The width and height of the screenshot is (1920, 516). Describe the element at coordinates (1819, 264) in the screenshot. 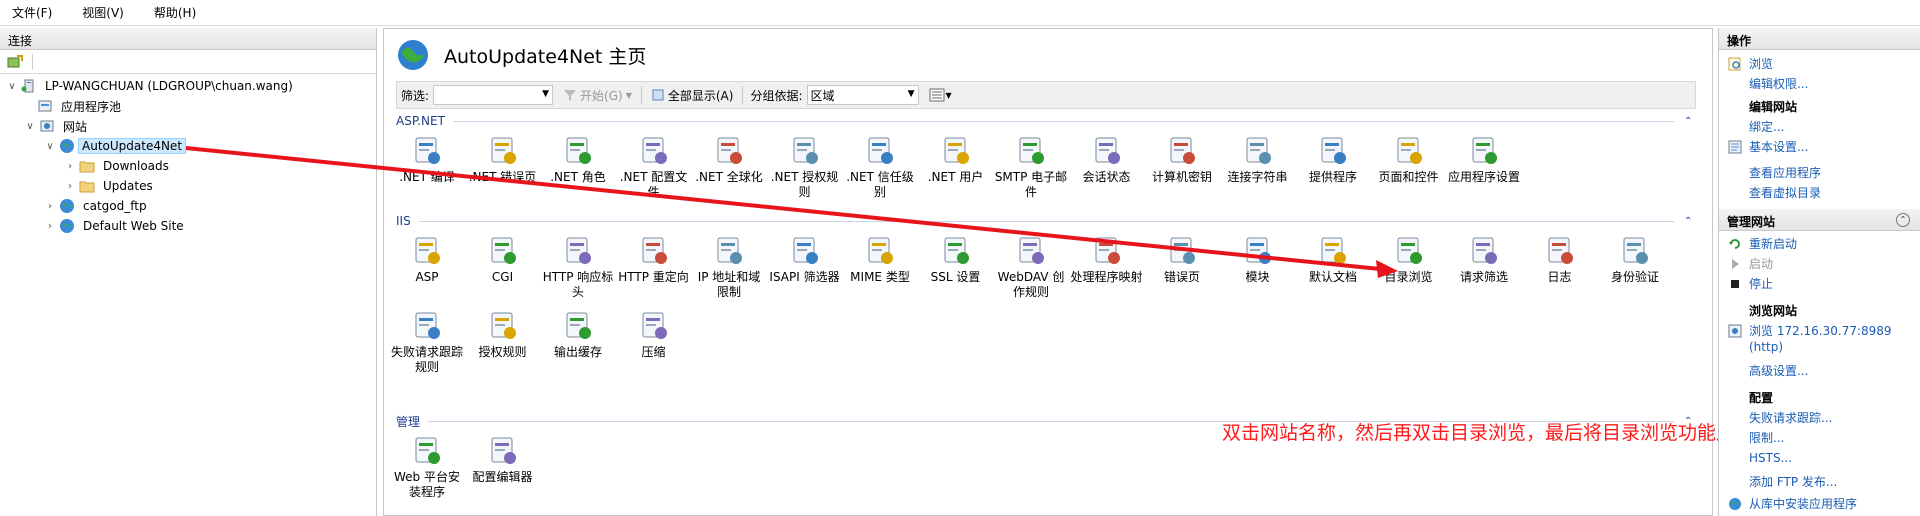

I see `start-link: 启动` at that location.